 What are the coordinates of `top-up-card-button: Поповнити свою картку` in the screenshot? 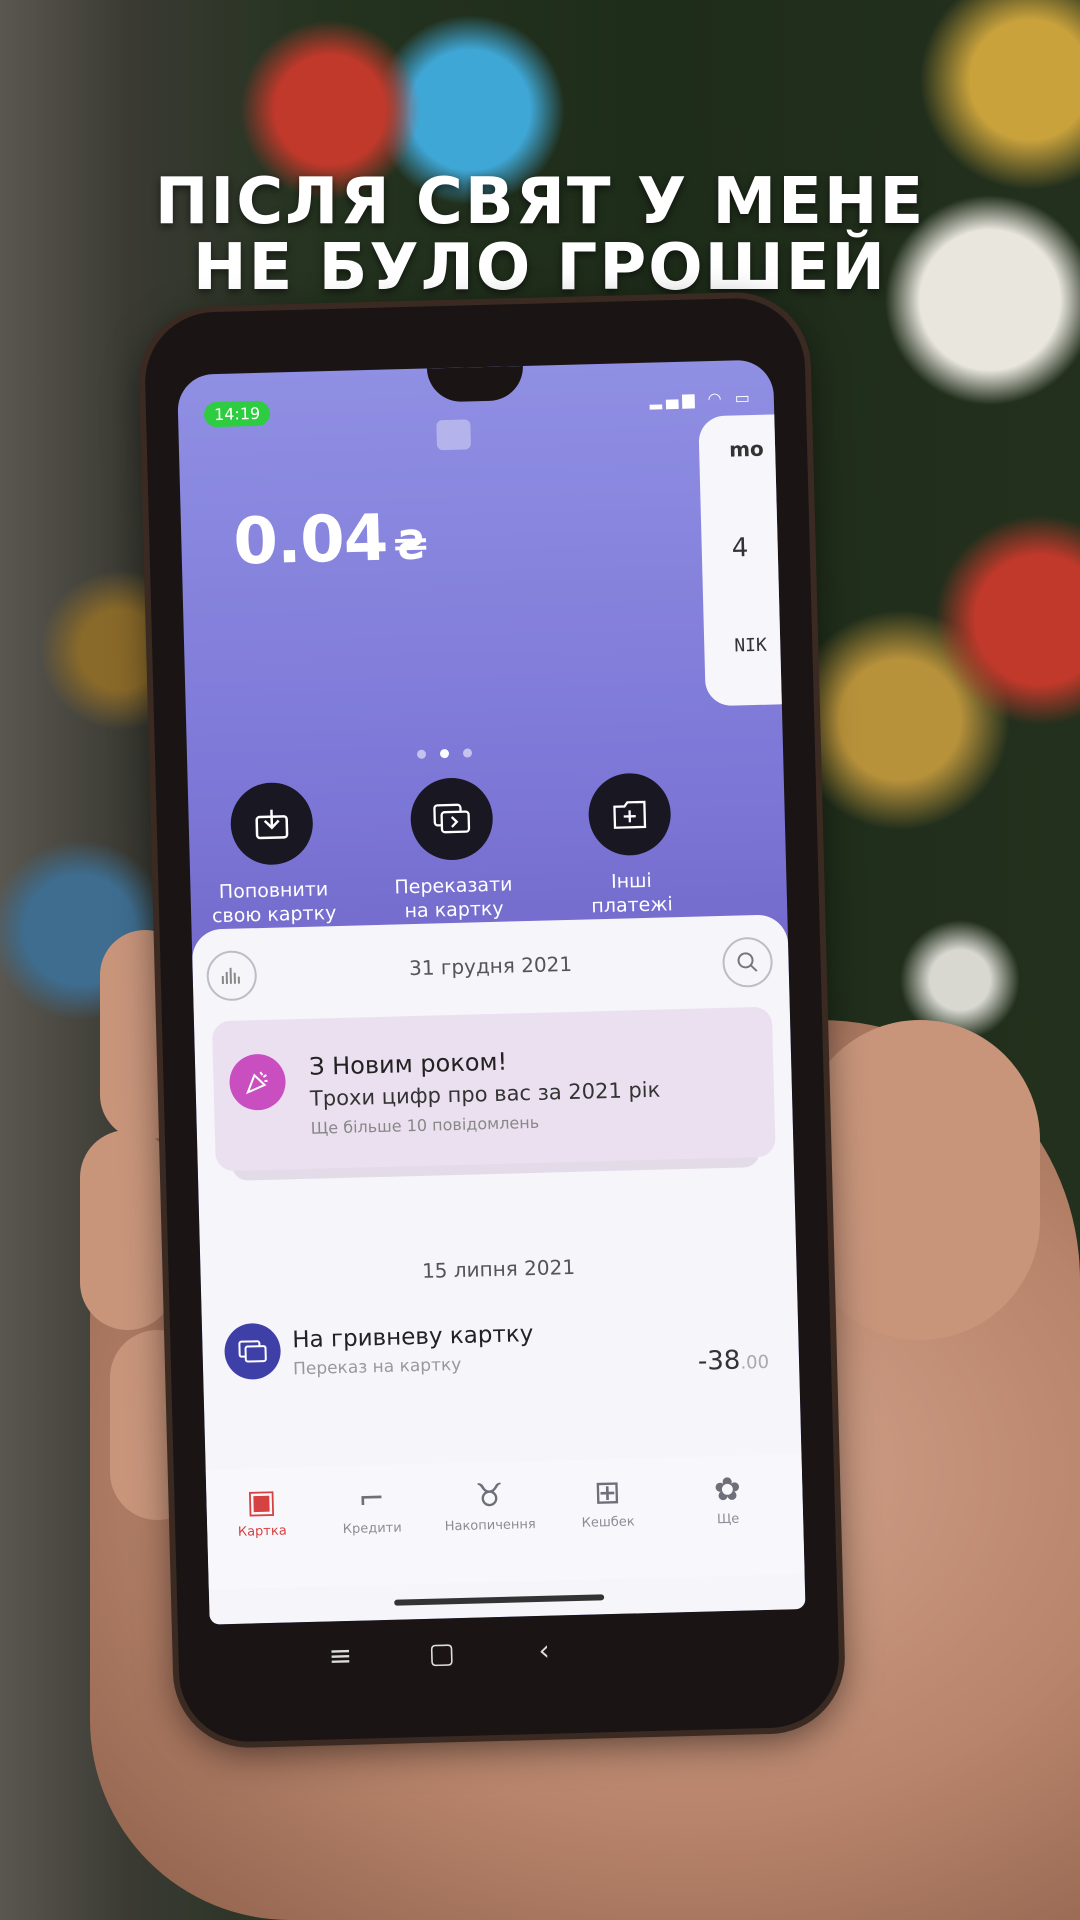 It's located at (273, 854).